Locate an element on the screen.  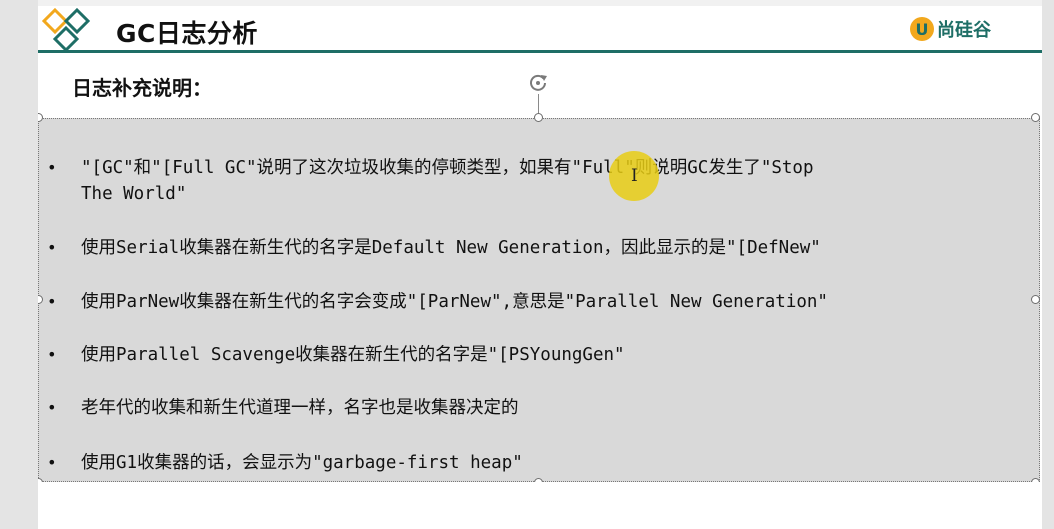
slide-bottom-area is located at coordinates (540, 505).